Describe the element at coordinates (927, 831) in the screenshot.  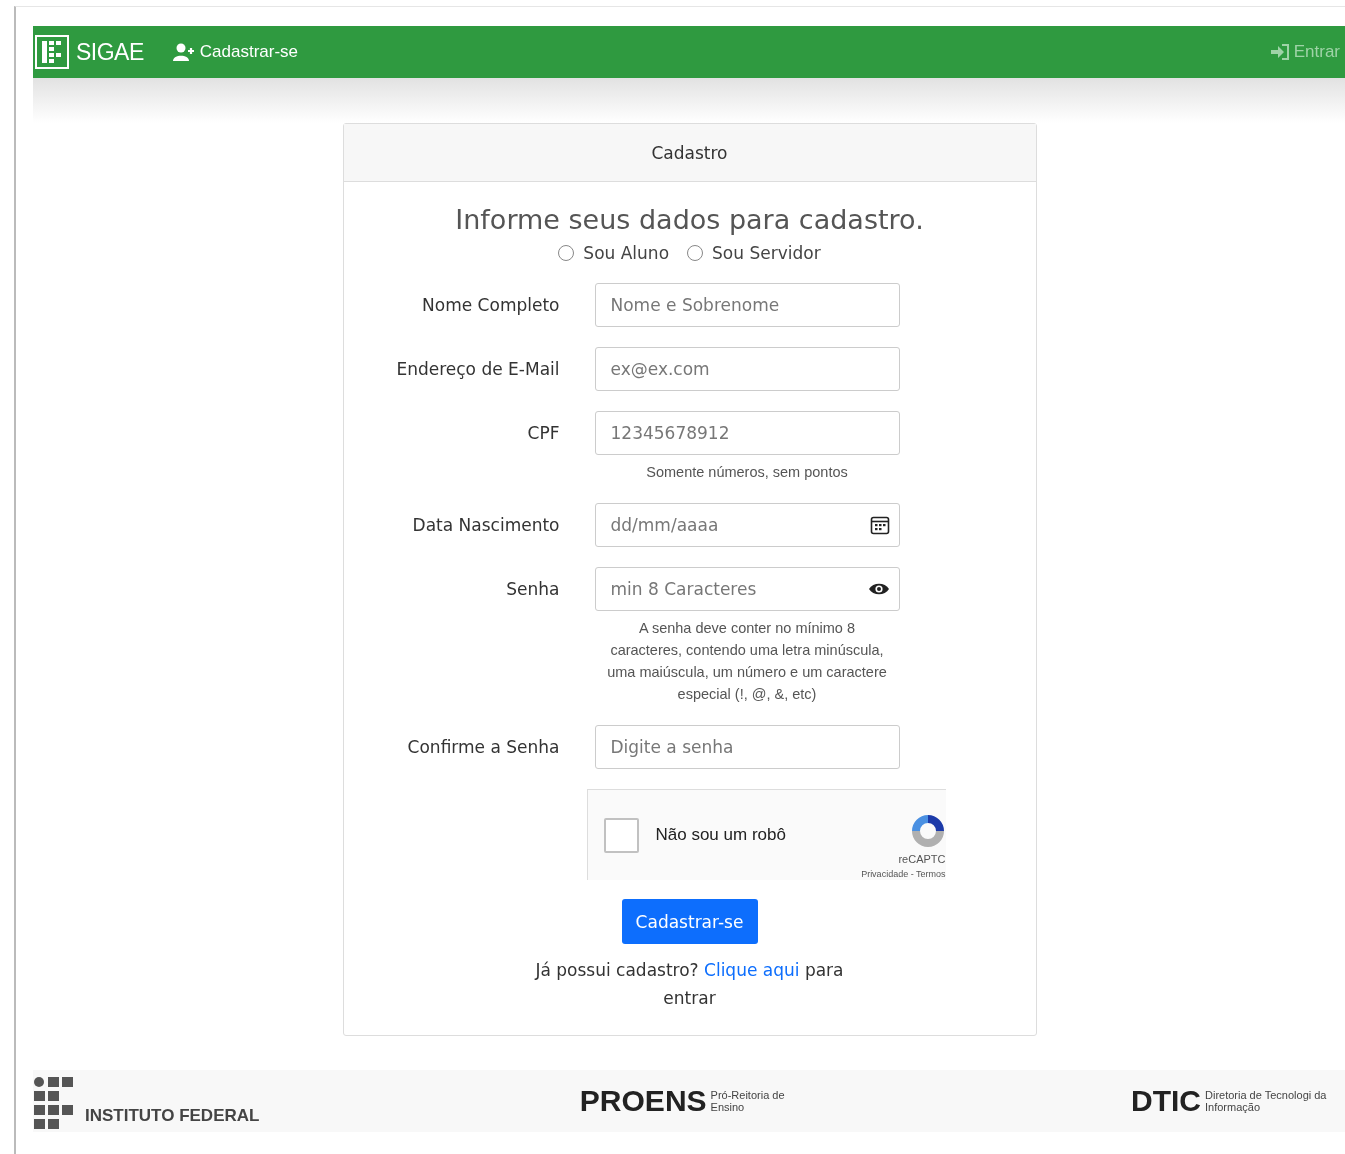
I see `recaptcha-icon` at that location.